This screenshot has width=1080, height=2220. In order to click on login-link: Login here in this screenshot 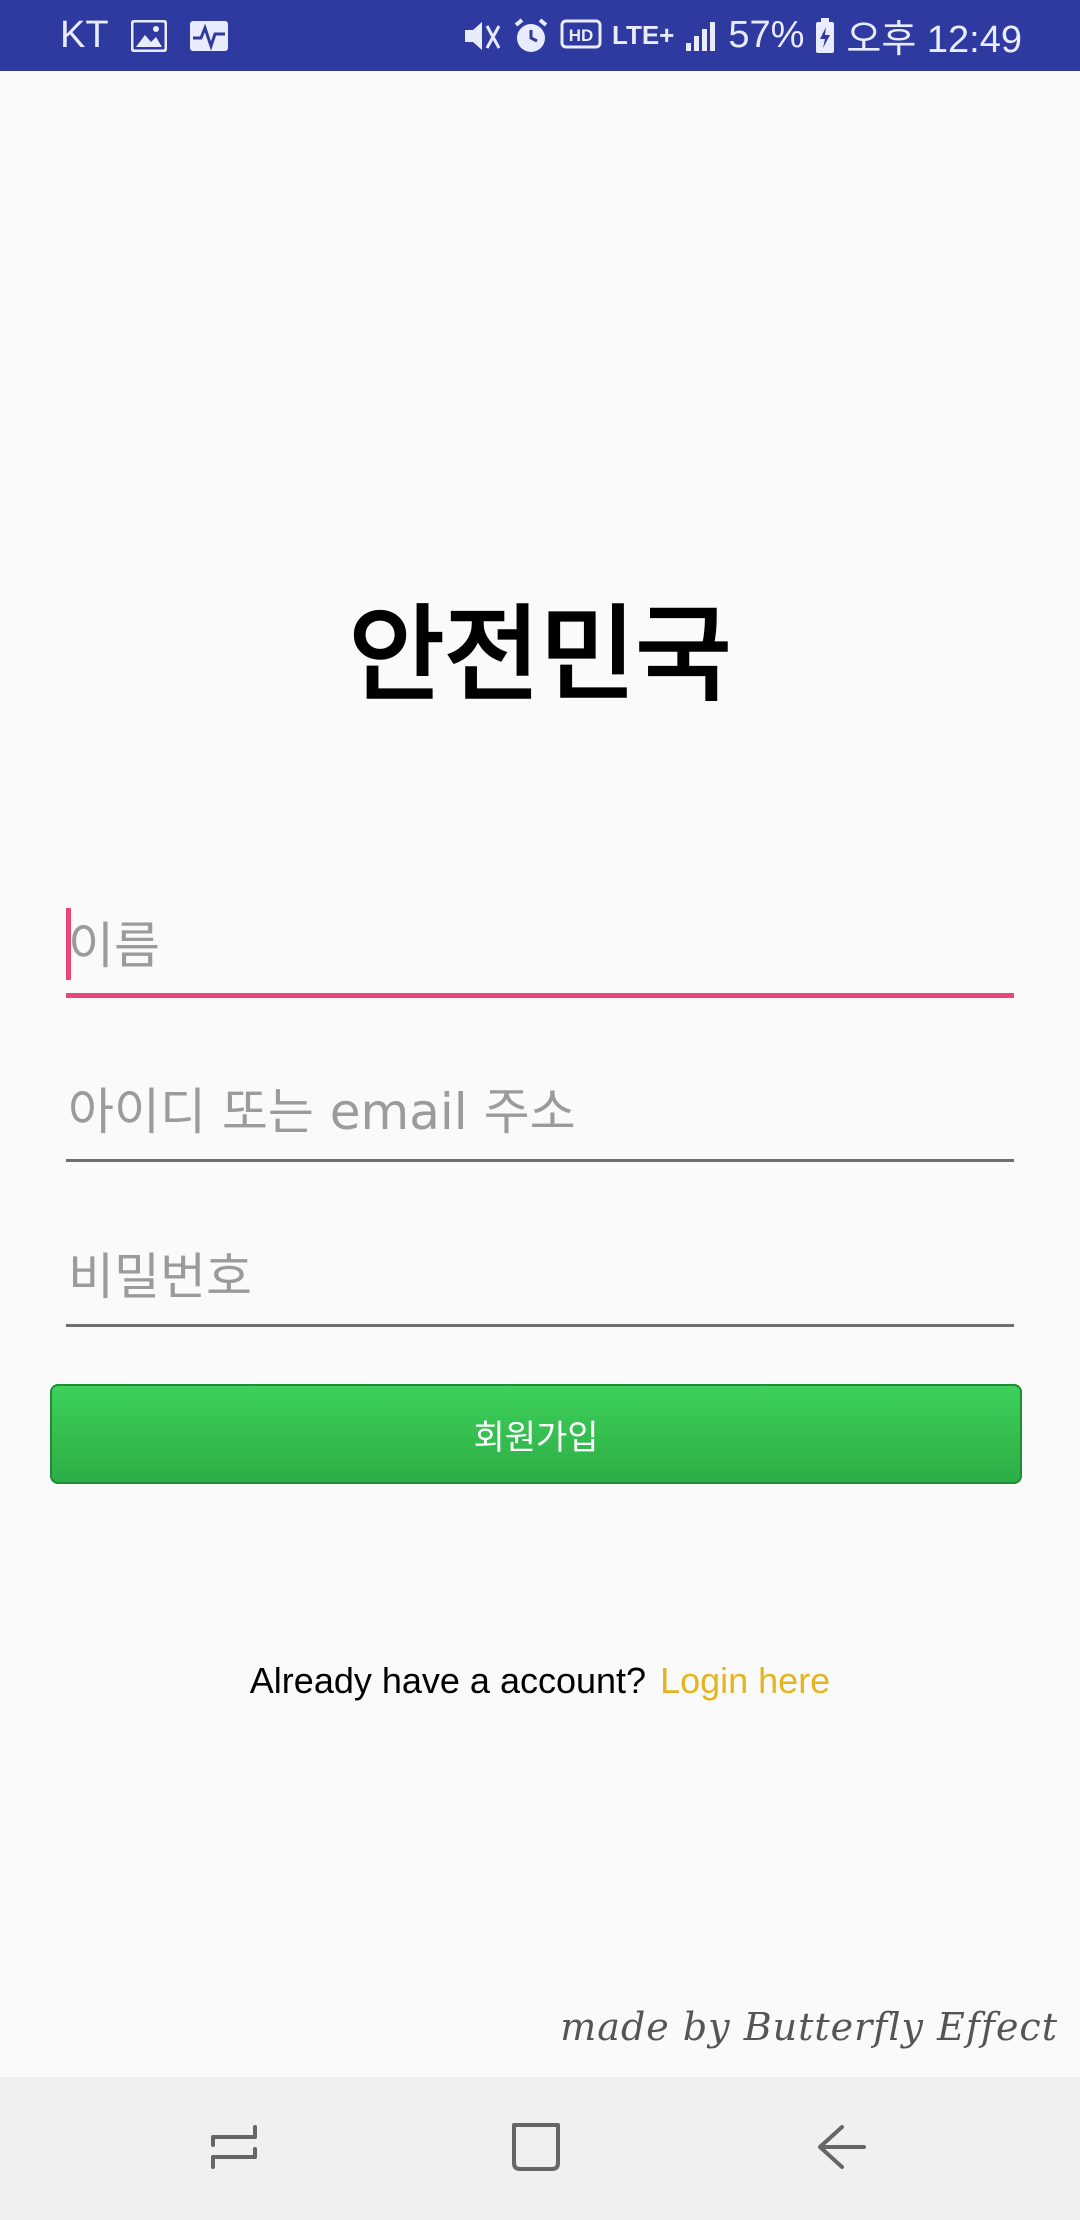, I will do `click(745, 1680)`.